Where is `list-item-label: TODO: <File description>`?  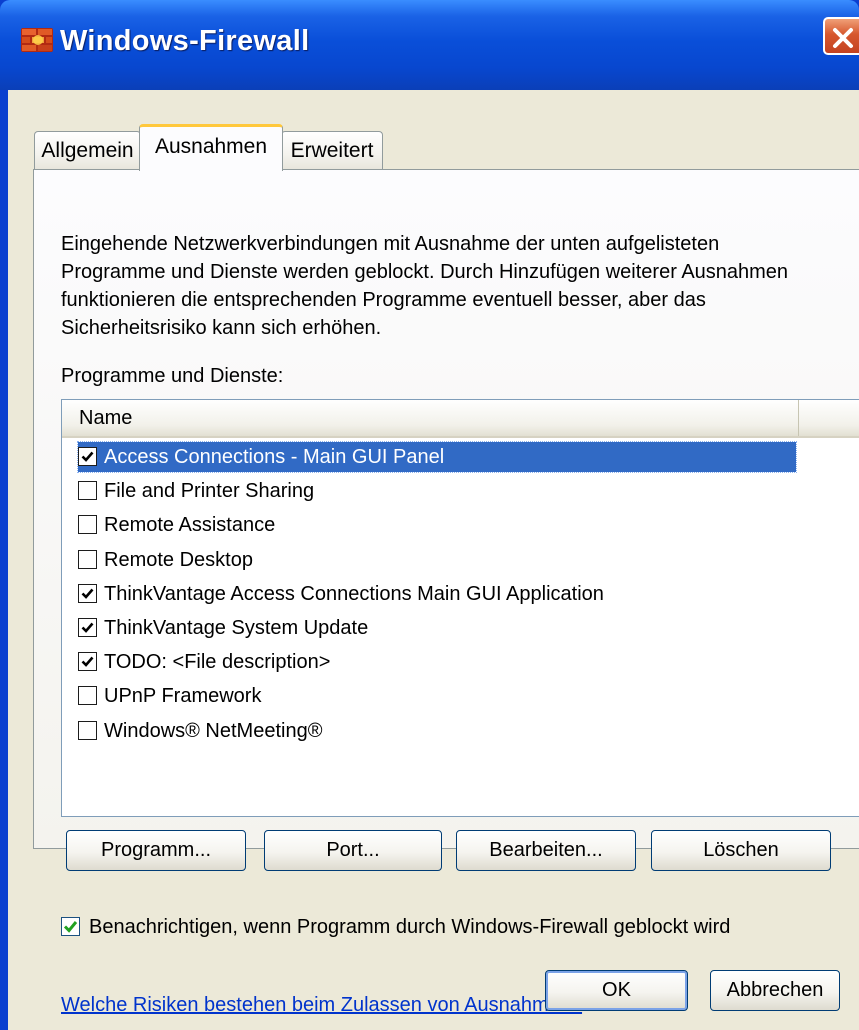
list-item-label: TODO: <File description> is located at coordinates (217, 662).